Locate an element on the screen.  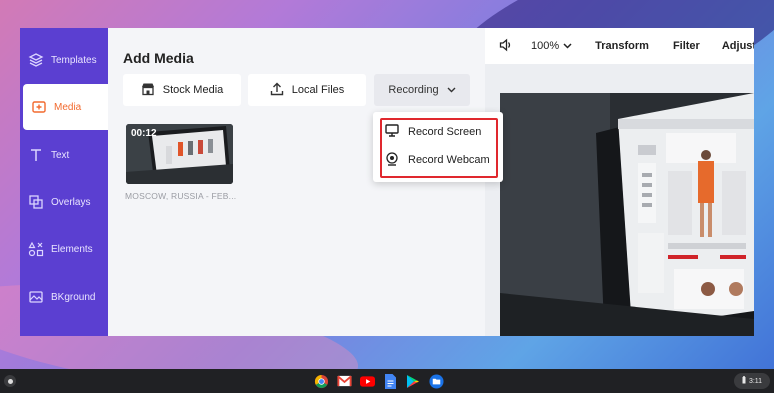
chrome-icon is located at coordinates (321, 381).